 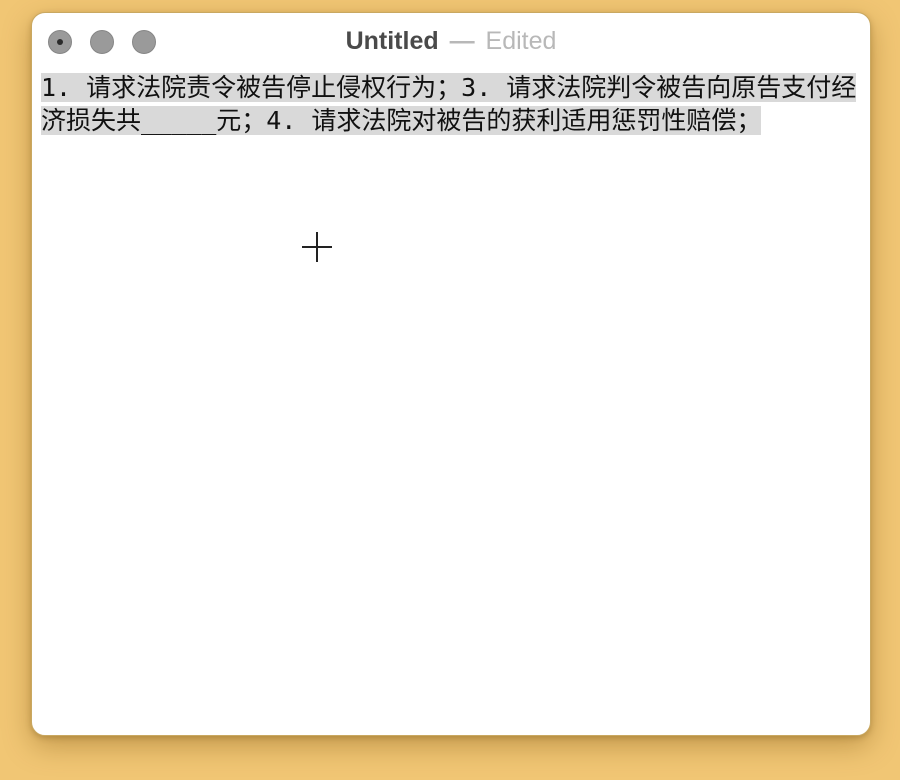 I want to click on crosshair-cursor-icon, so click(x=317, y=247).